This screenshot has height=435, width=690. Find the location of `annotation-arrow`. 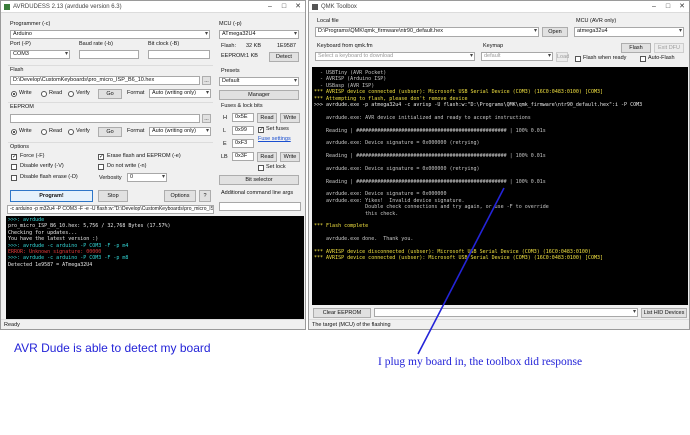

annotation-arrow is located at coordinates (461, 271).